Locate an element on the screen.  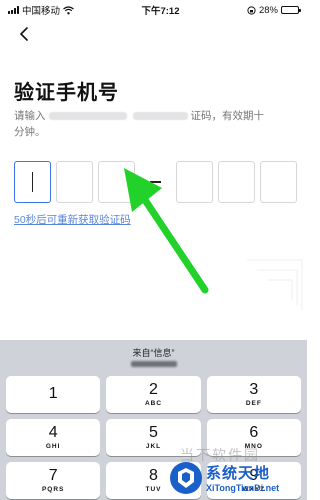
wifi-icon is located at coordinates (68, 9).